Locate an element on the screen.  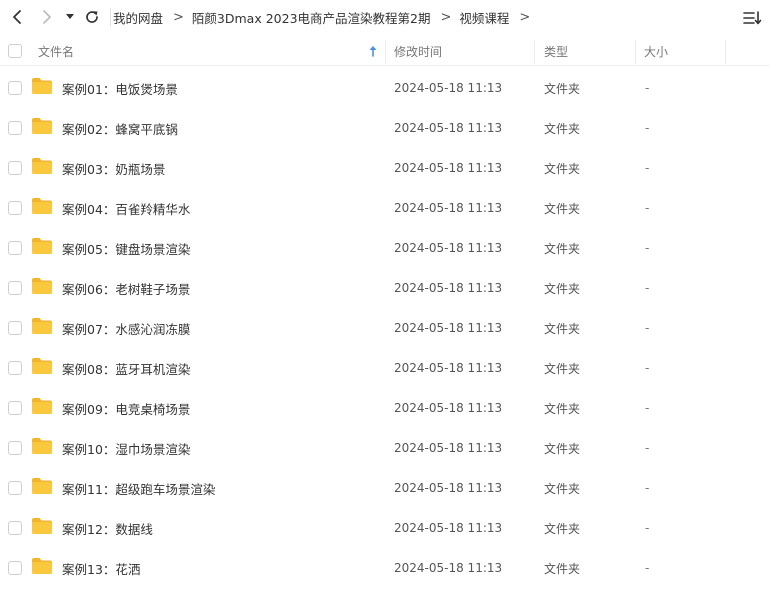
file-row: 案例06：老树鞋子场景 2024-05-18 11:13 文件夹 - is located at coordinates (384, 288).